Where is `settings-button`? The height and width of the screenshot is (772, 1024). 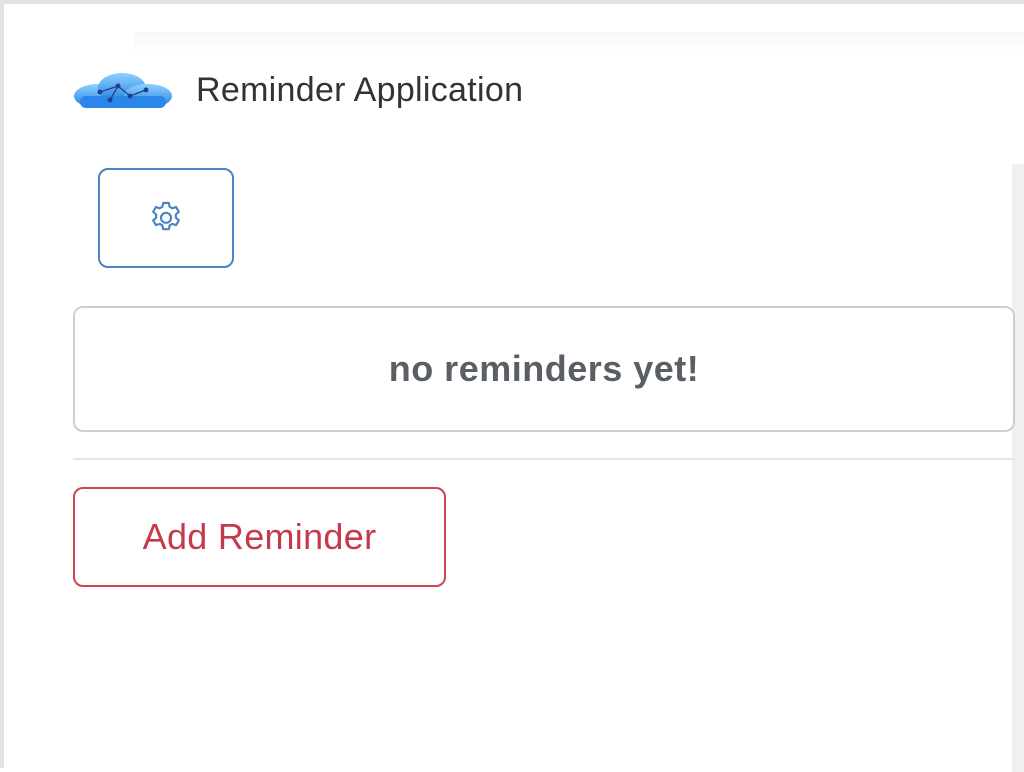 settings-button is located at coordinates (166, 218).